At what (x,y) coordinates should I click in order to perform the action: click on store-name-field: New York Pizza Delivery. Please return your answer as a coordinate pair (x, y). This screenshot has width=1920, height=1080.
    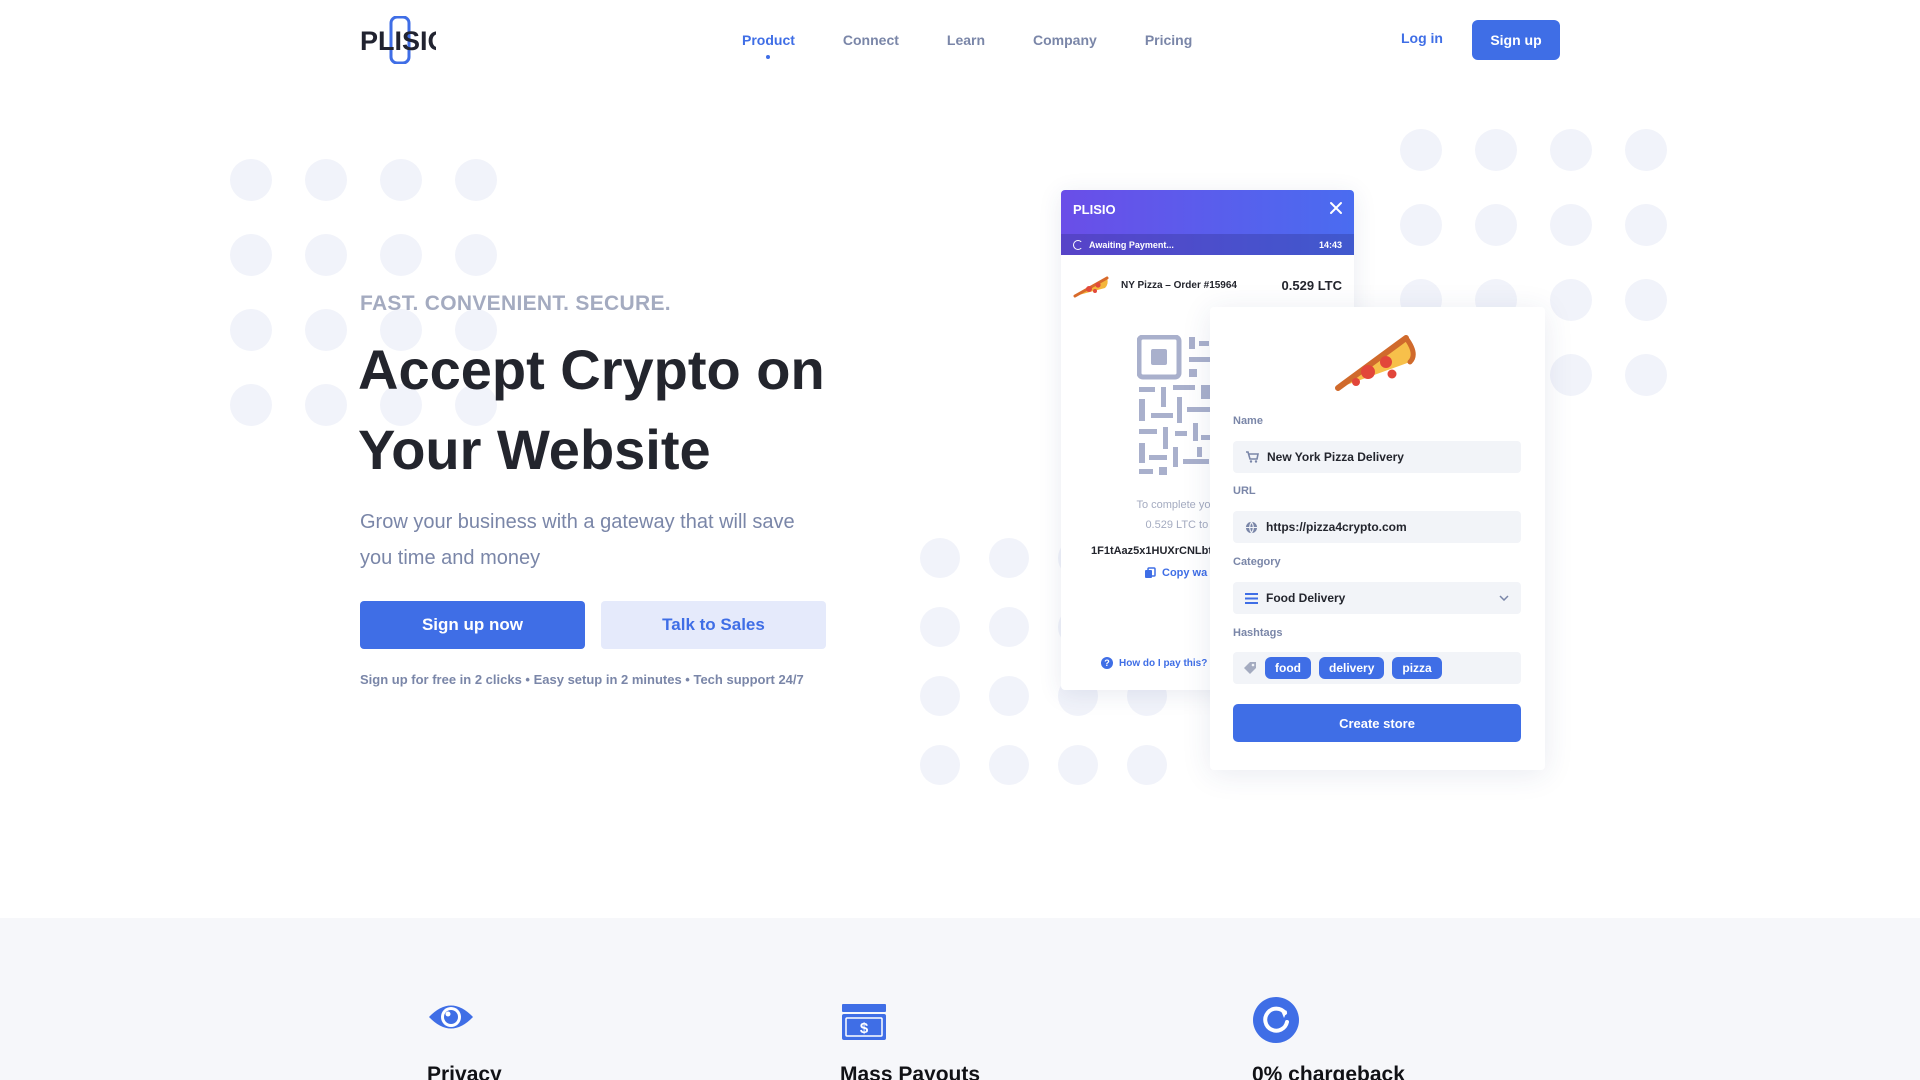
    Looking at the image, I should click on (1377, 457).